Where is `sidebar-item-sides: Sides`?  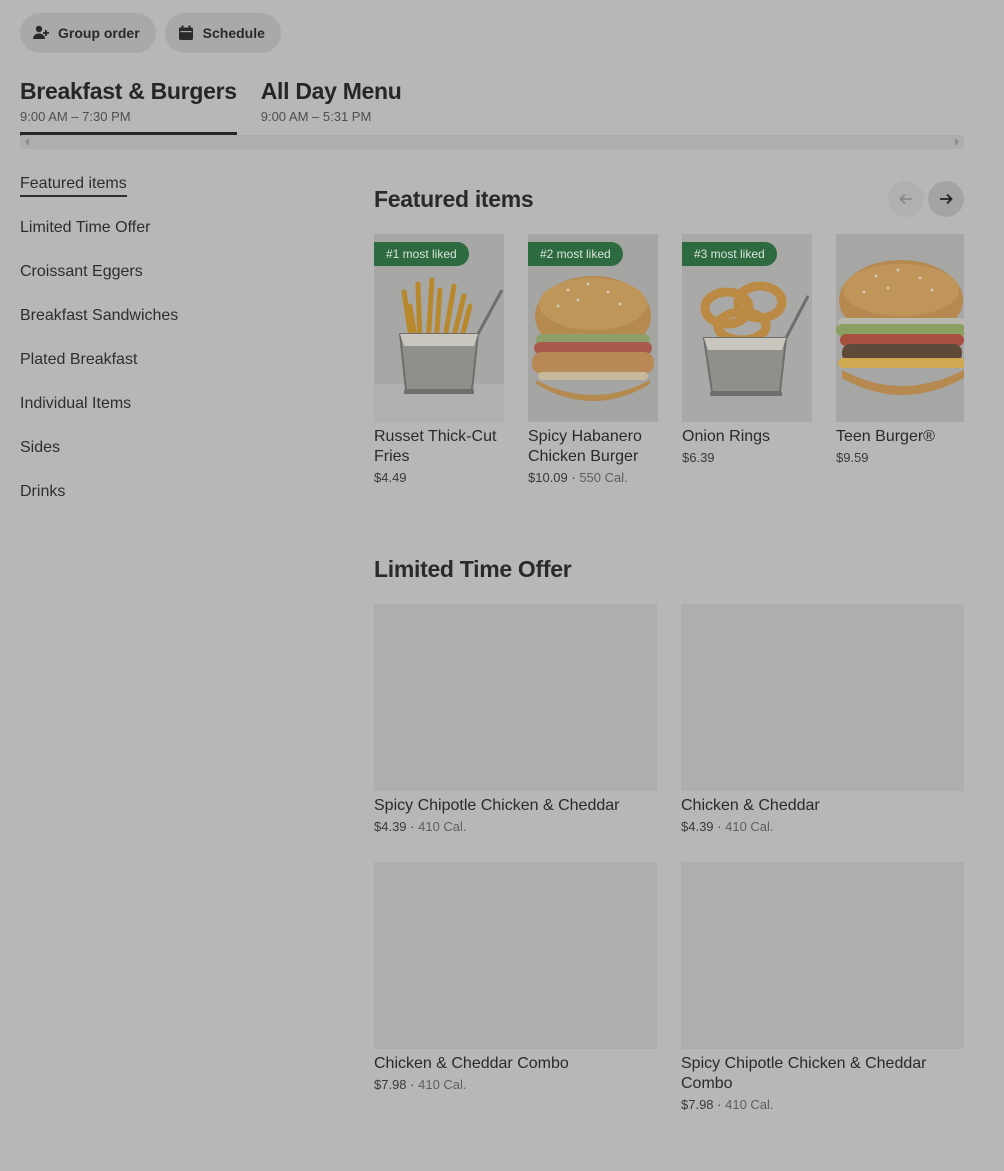
sidebar-item-sides: Sides is located at coordinates (170, 459).